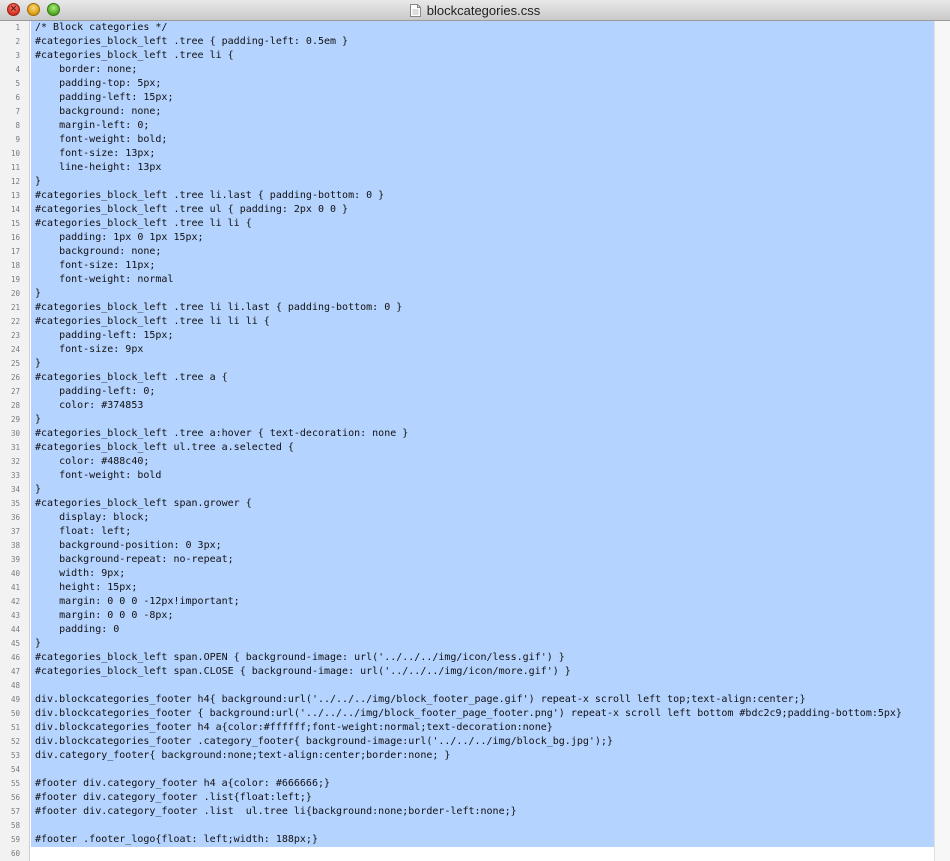 This screenshot has height=861, width=950. Describe the element at coordinates (143, 504) in the screenshot. I see `code-line: #categories_block_left span.grower {` at that location.